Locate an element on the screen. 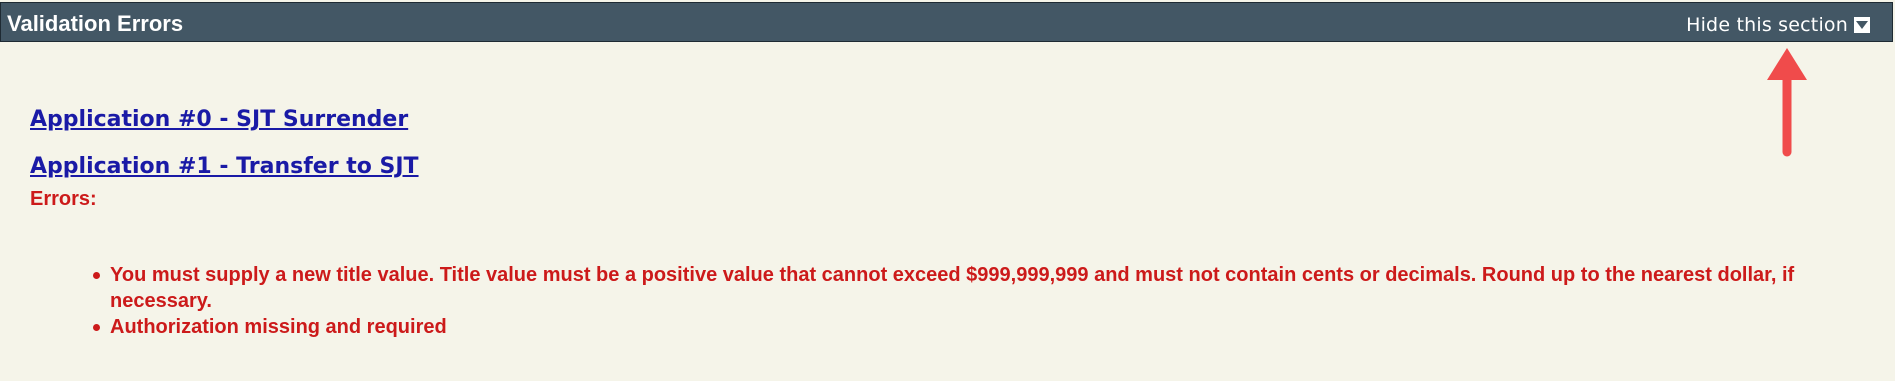  hide-section-toggle: Hide this section is located at coordinates (1778, 25).